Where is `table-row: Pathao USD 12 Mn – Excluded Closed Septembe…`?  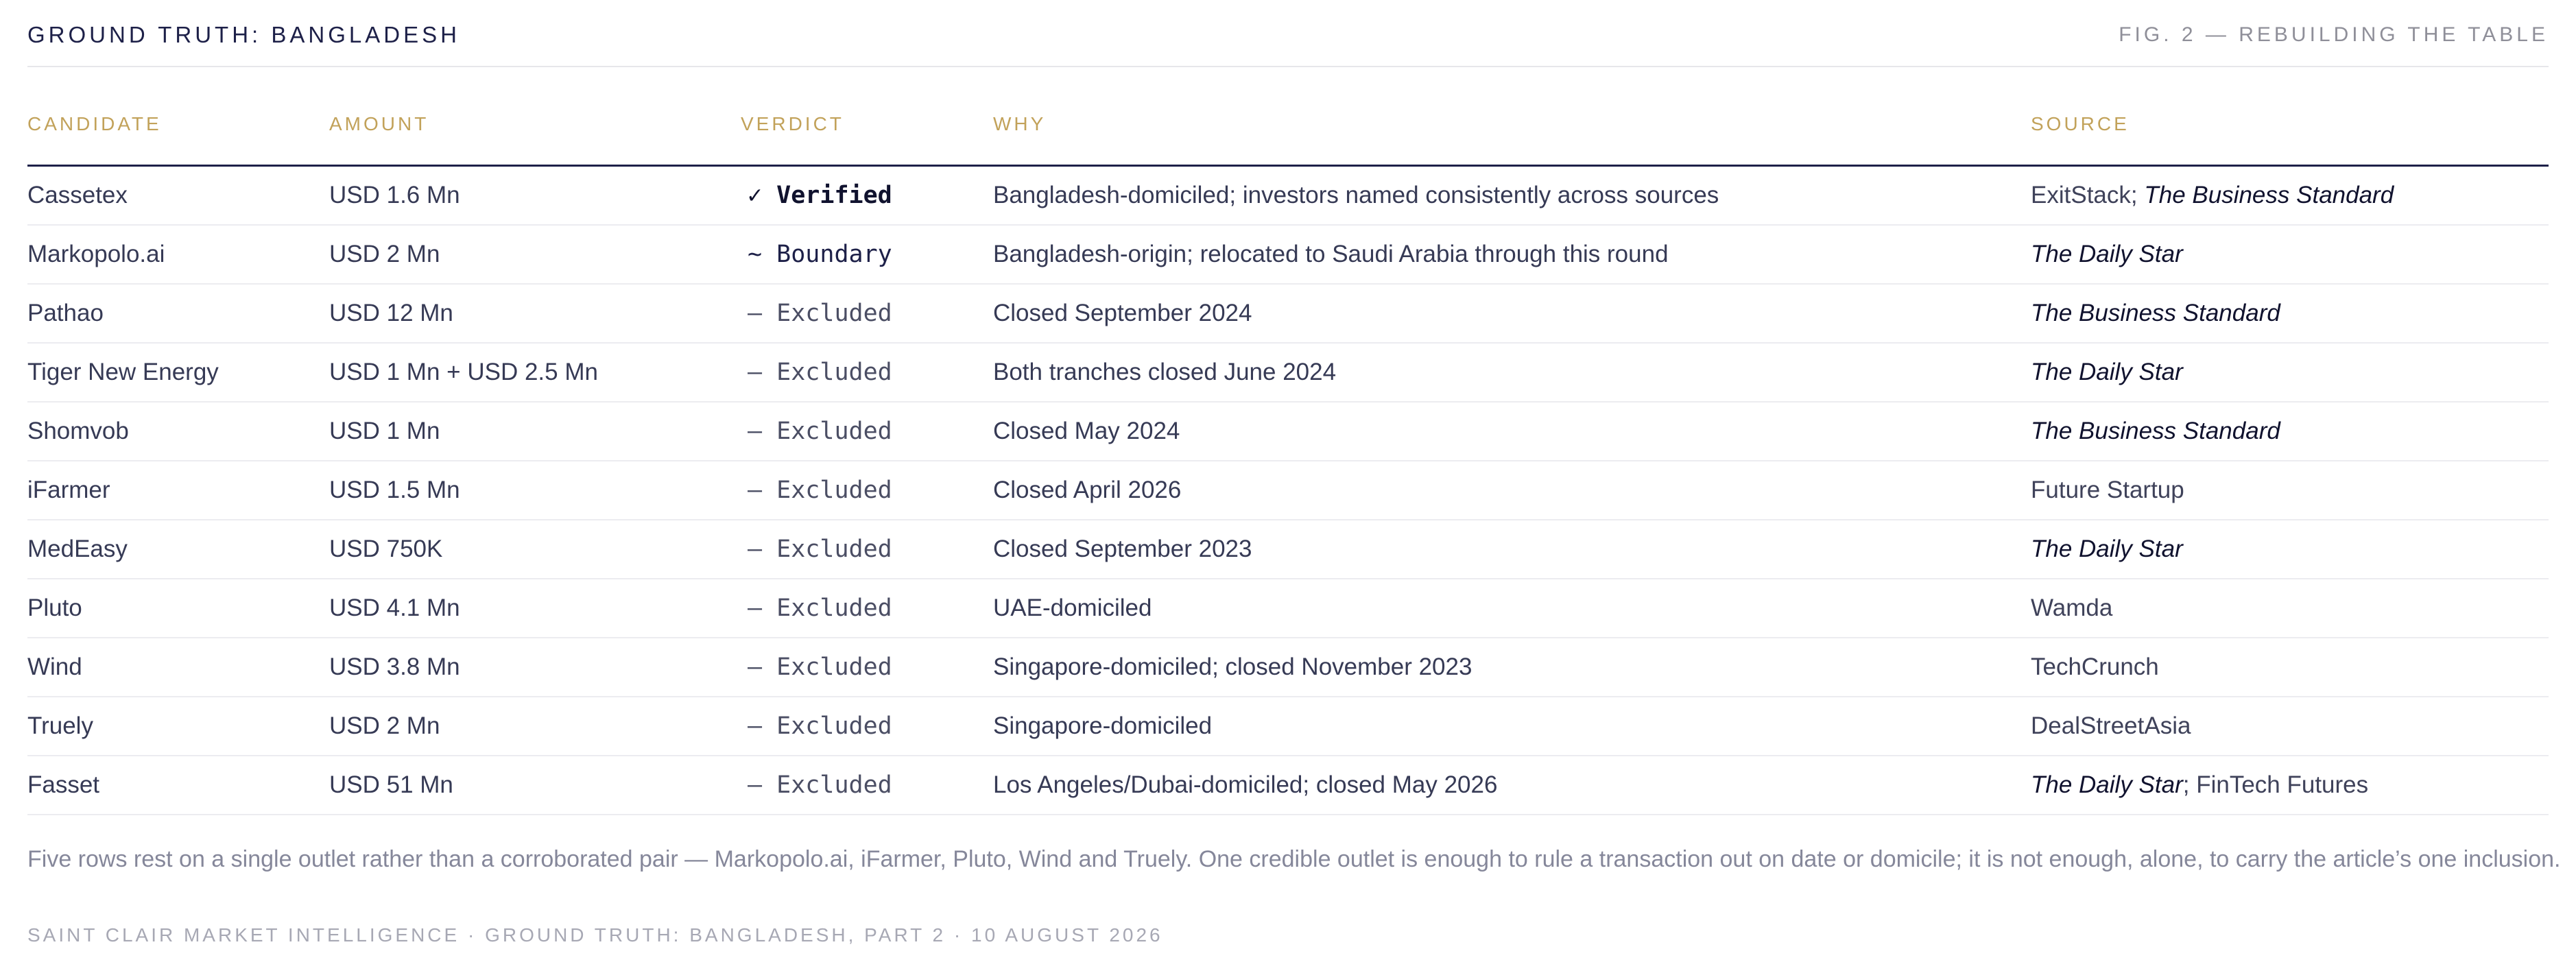 table-row: Pathao USD 12 Mn – Excluded Closed Septembe… is located at coordinates (1288, 314).